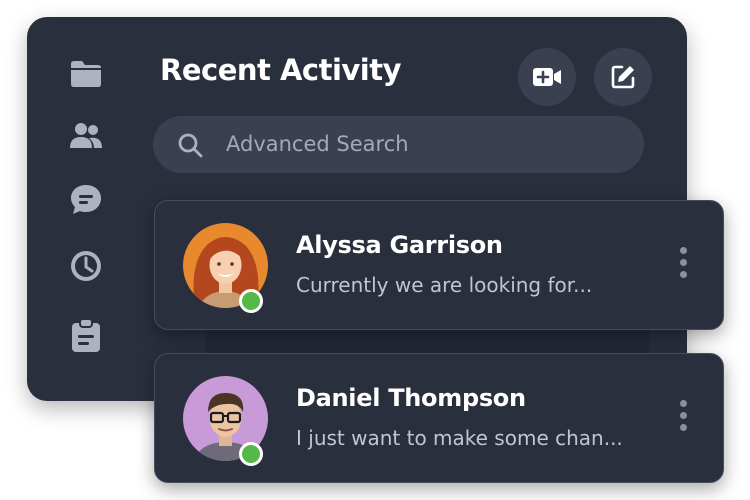 The width and height of the screenshot is (750, 500). What do you see at coordinates (86, 335) in the screenshot?
I see `clipboard-icon` at bounding box center [86, 335].